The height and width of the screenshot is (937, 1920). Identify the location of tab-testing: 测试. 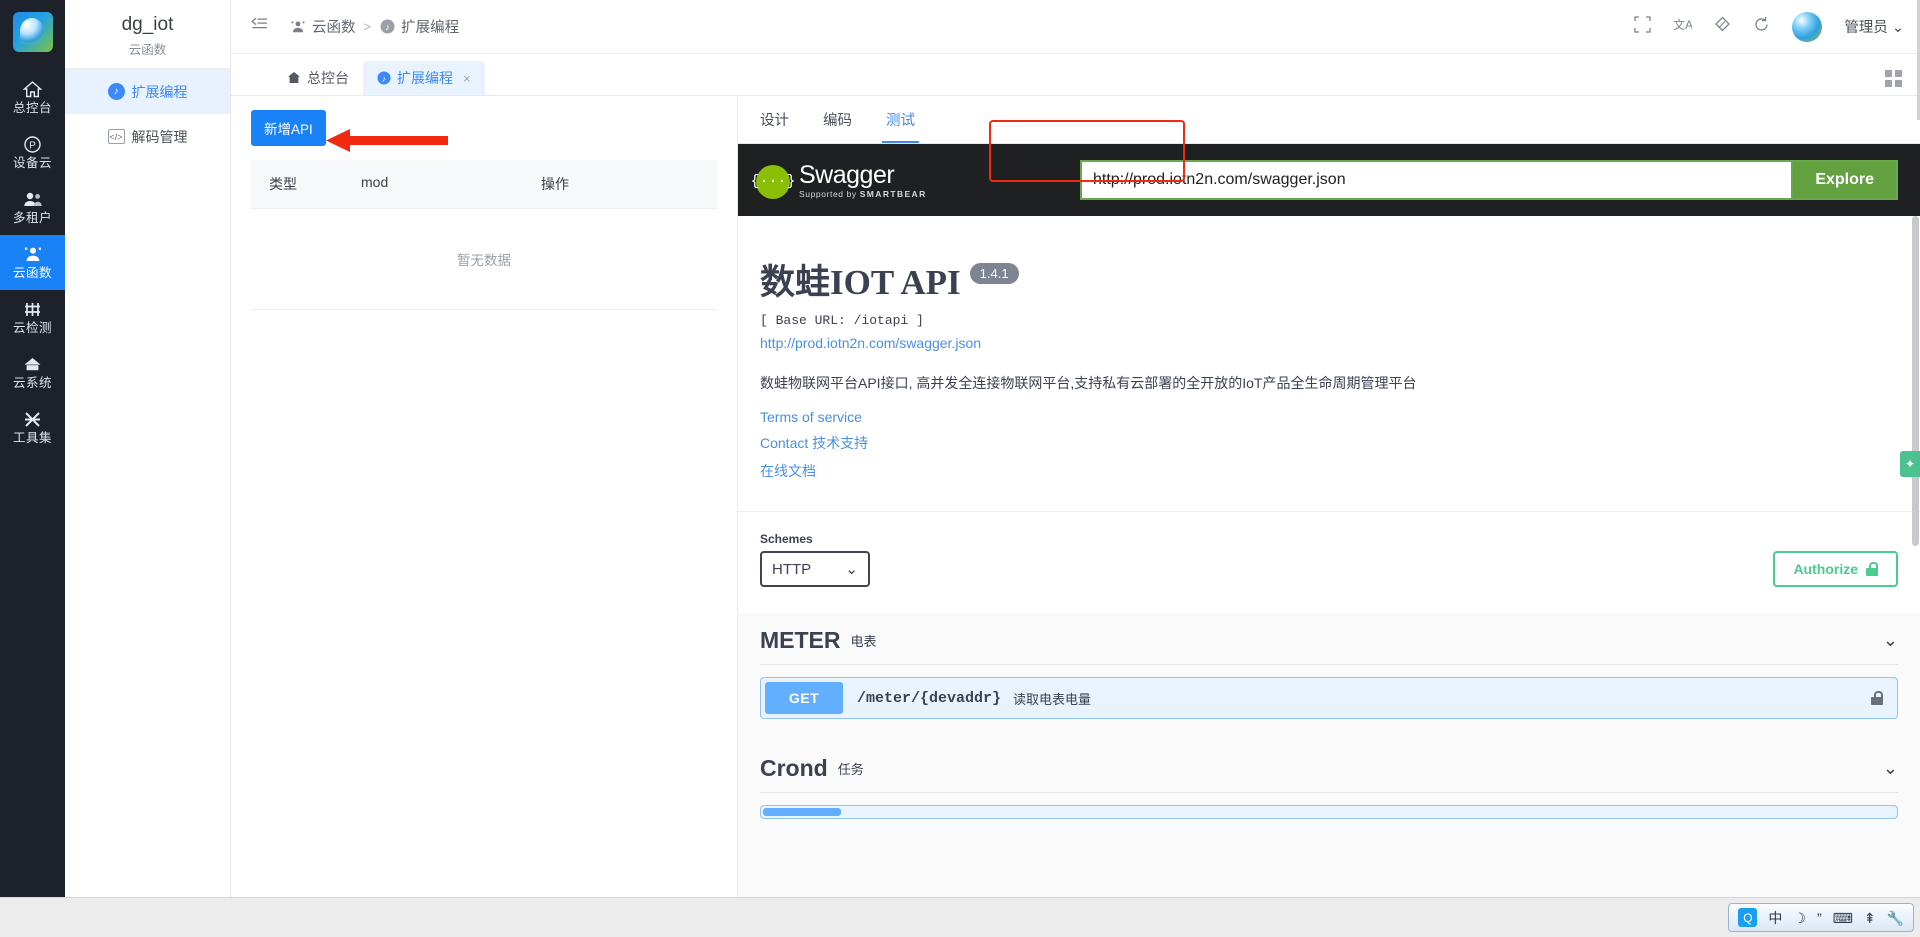
(900, 119).